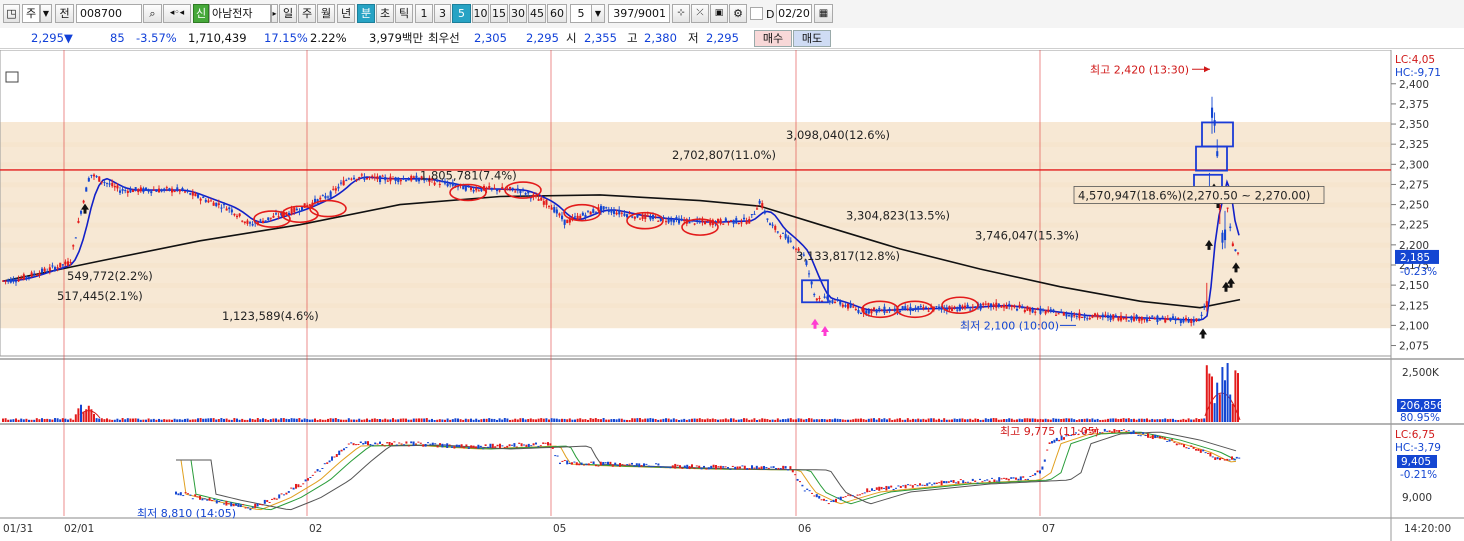 This screenshot has width=1464, height=541. What do you see at coordinates (480, 13) in the screenshot?
I see `interval-tab-10: 10` at bounding box center [480, 13].